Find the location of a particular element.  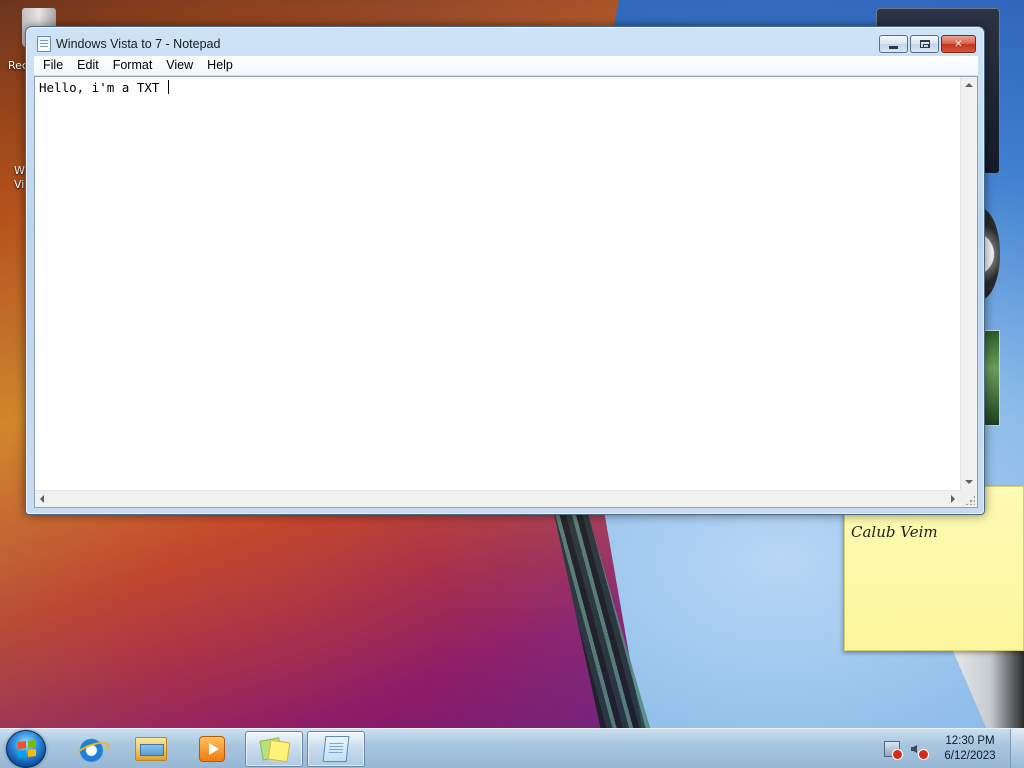

menu-edit: Edit is located at coordinates (88, 65).